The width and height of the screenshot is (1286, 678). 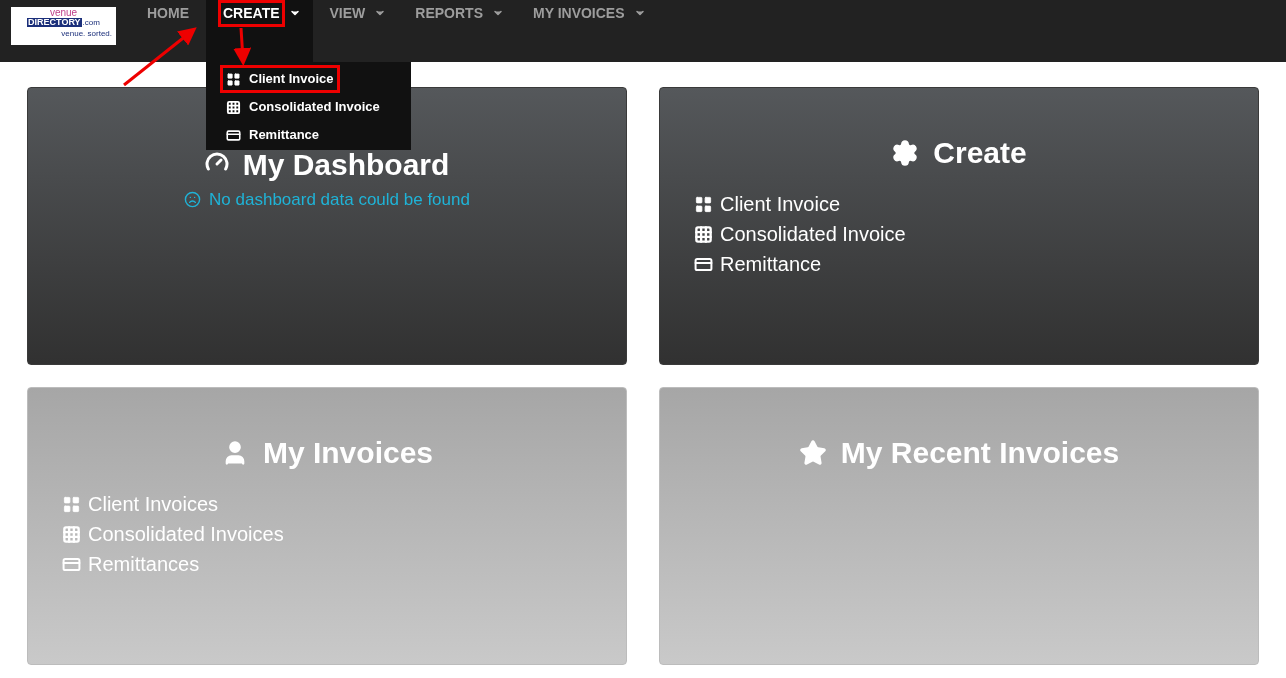 What do you see at coordinates (233, 135) in the screenshot?
I see `credit-card-icon` at bounding box center [233, 135].